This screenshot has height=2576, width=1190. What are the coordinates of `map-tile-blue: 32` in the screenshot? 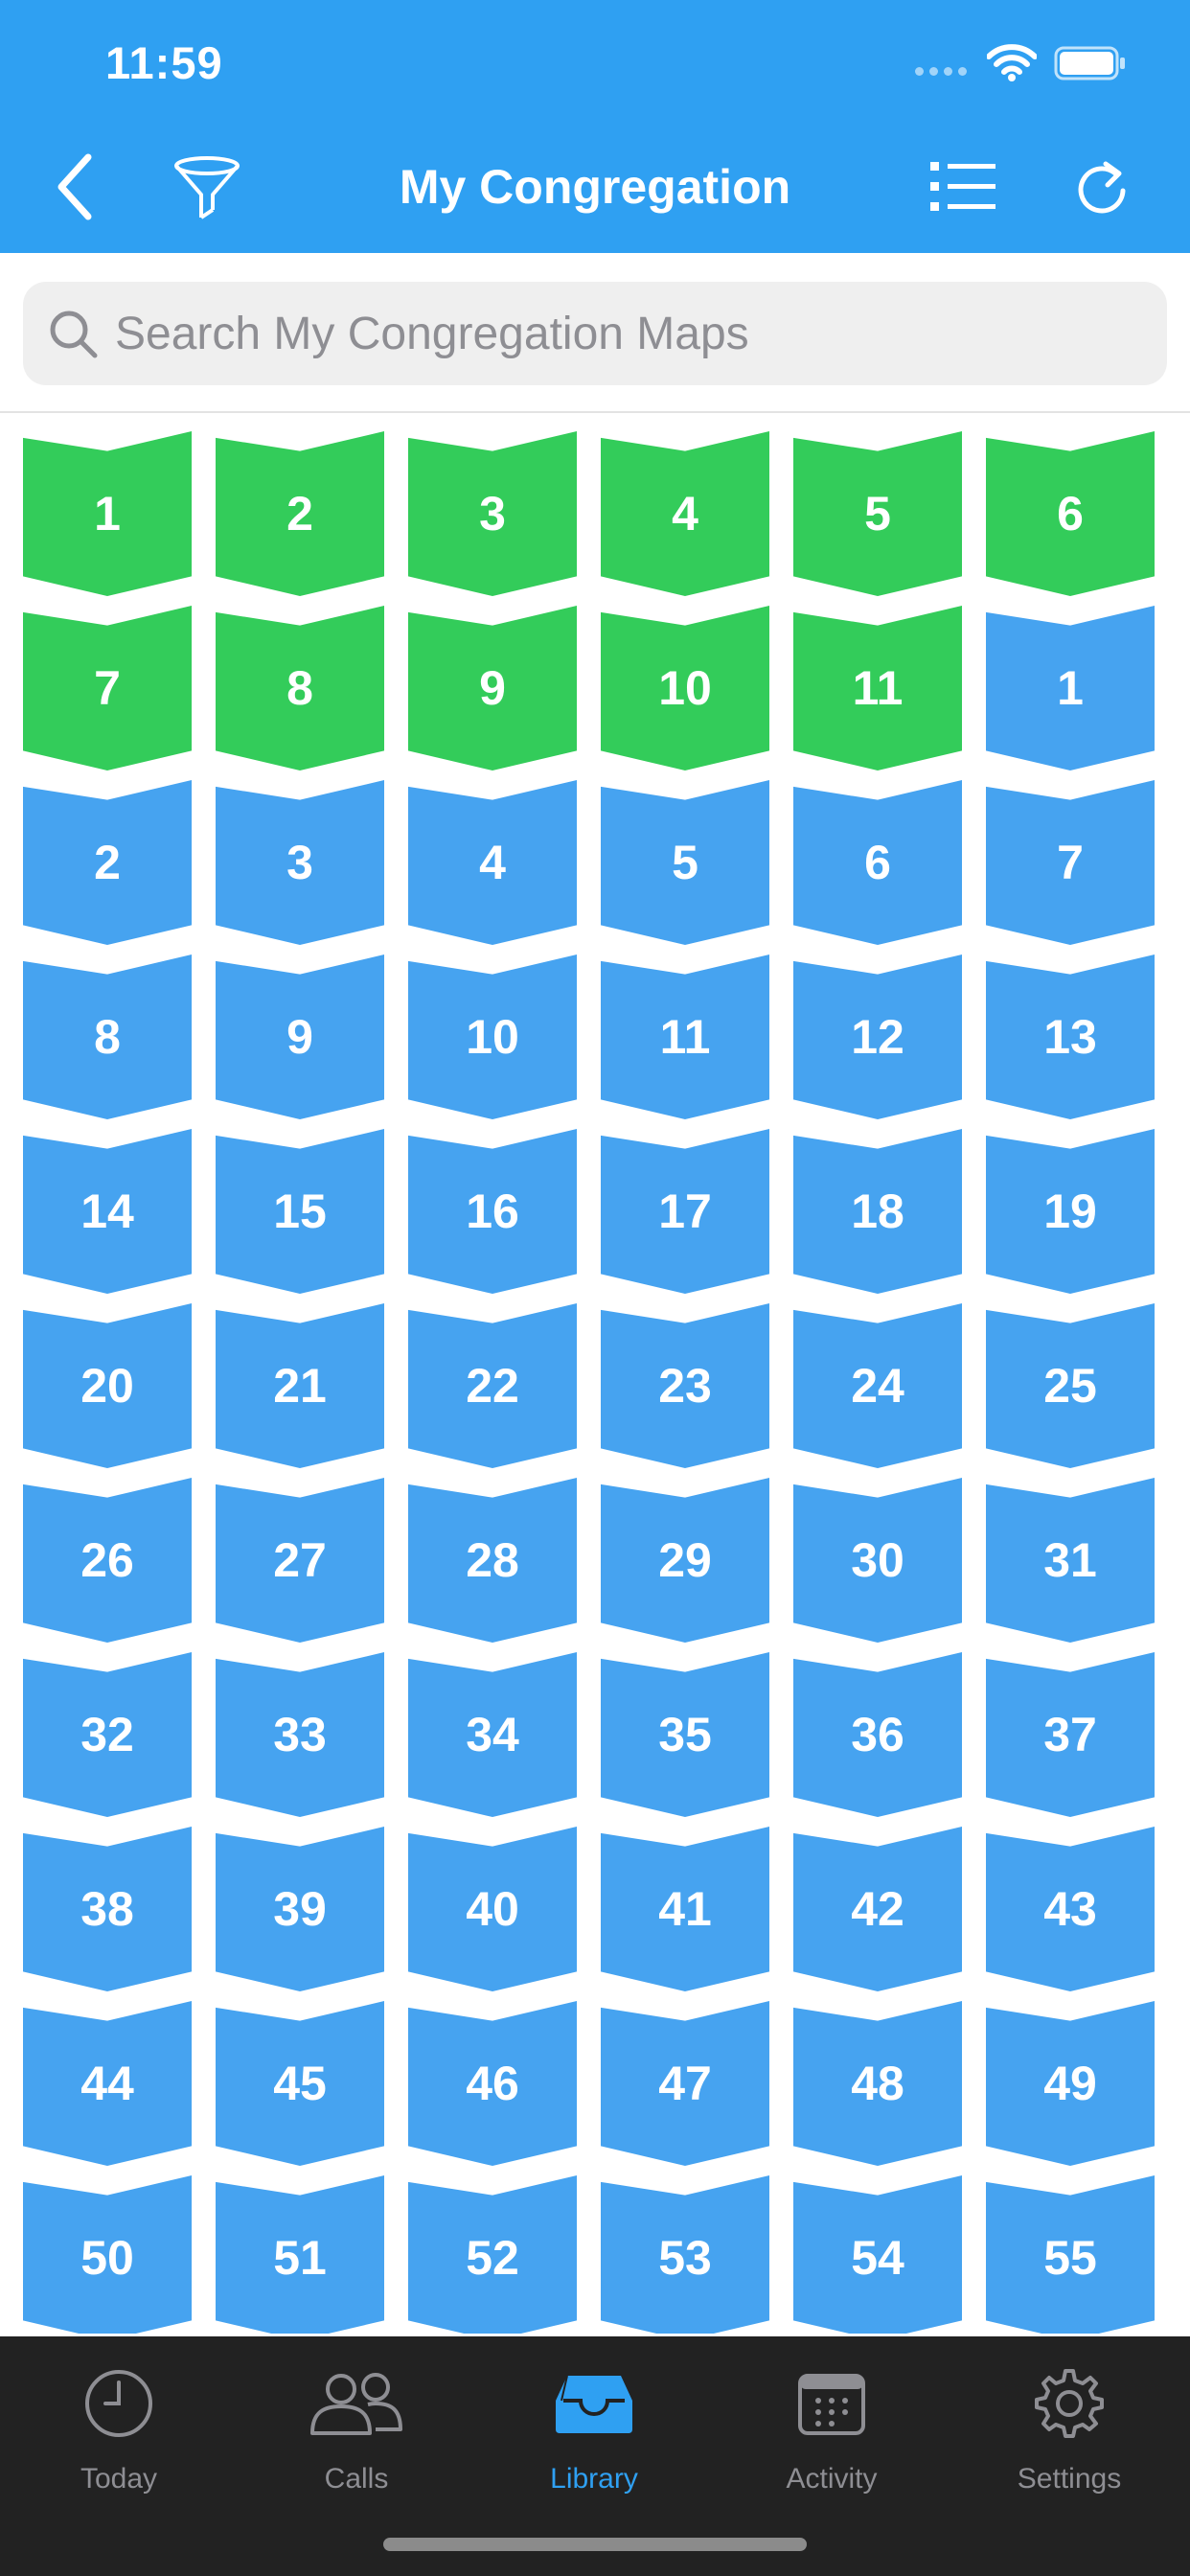 It's located at (107, 1734).